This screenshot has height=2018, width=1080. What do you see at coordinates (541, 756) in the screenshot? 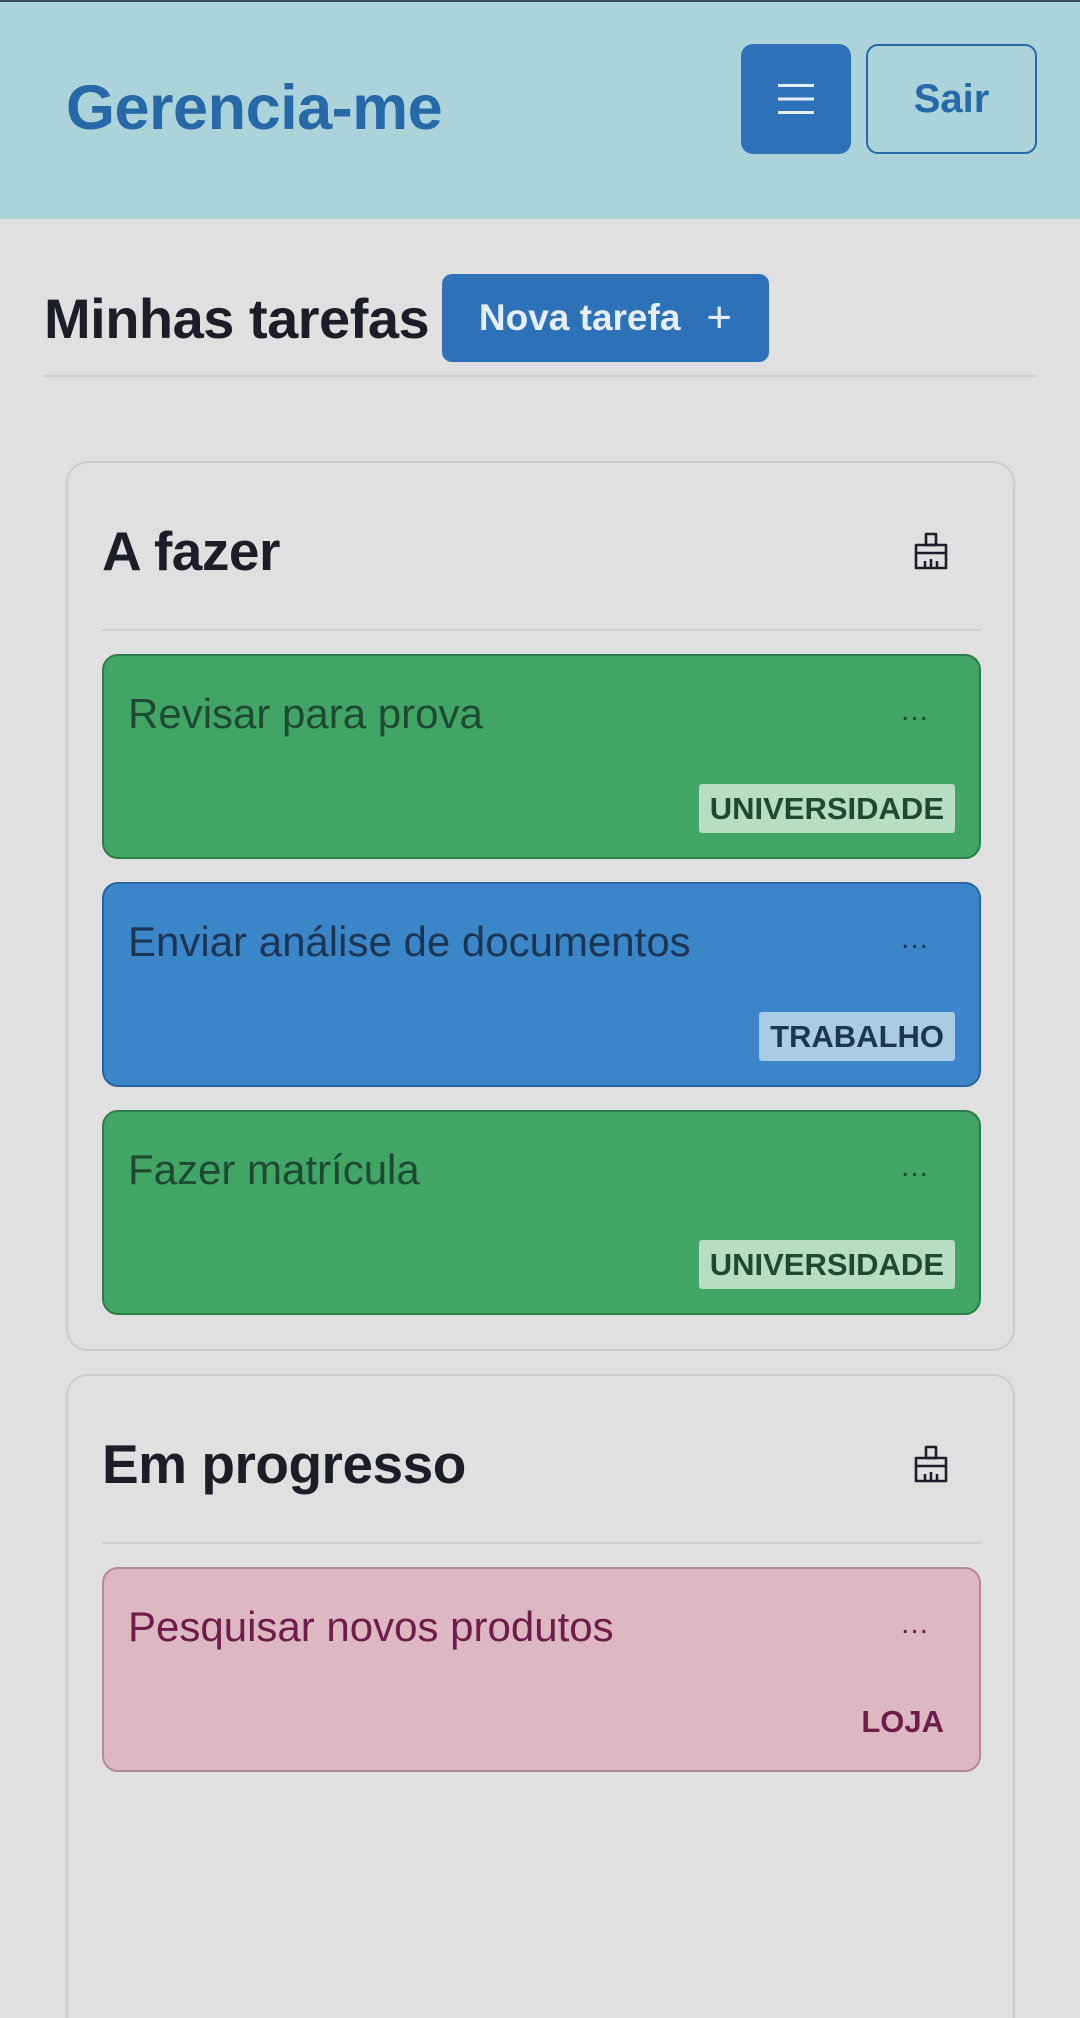
I see `task-card: Revisar para prova ... UNIVERSIDADE` at bounding box center [541, 756].